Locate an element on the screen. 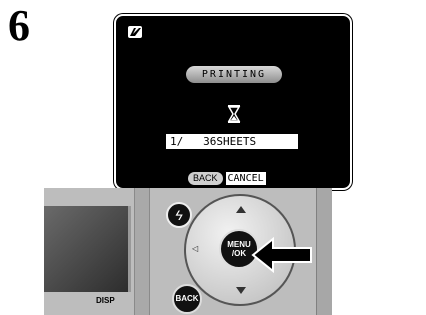  disp-label: DISP is located at coordinates (105, 300).